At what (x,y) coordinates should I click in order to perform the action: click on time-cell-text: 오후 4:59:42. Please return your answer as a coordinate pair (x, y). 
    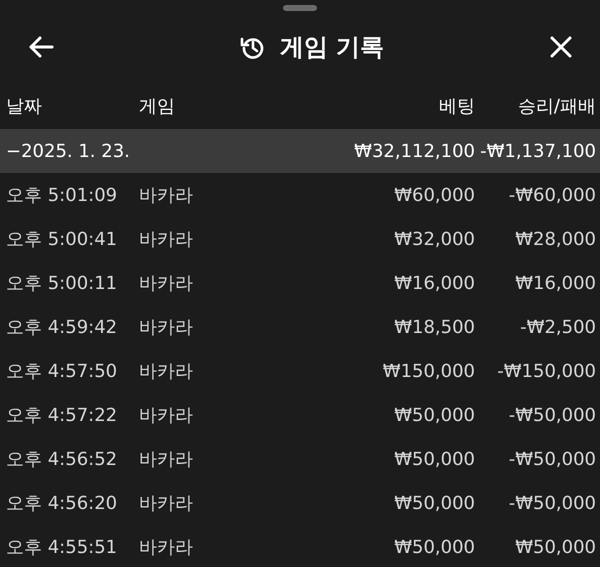
    Looking at the image, I should click on (62, 327).